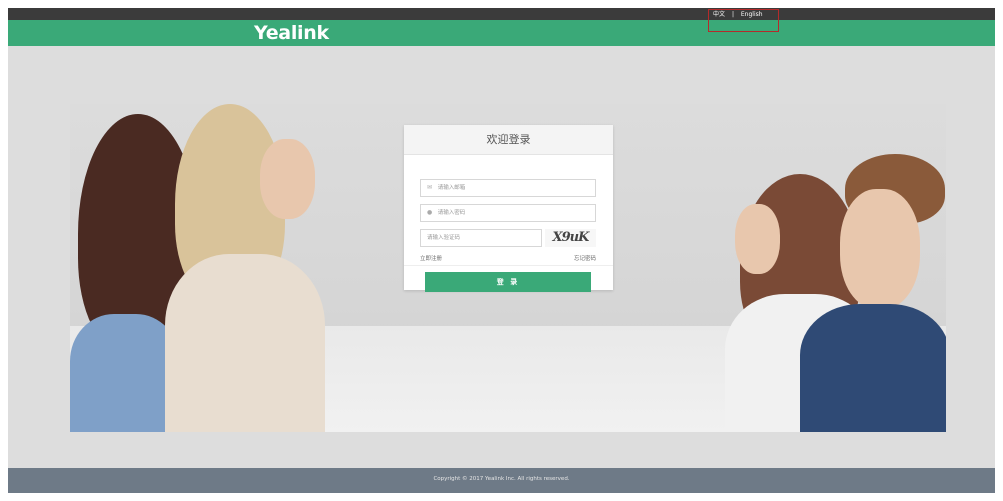 The width and height of the screenshot is (1003, 501). What do you see at coordinates (585, 258) in the screenshot?
I see `forgot-password-link: 忘记密码` at bounding box center [585, 258].